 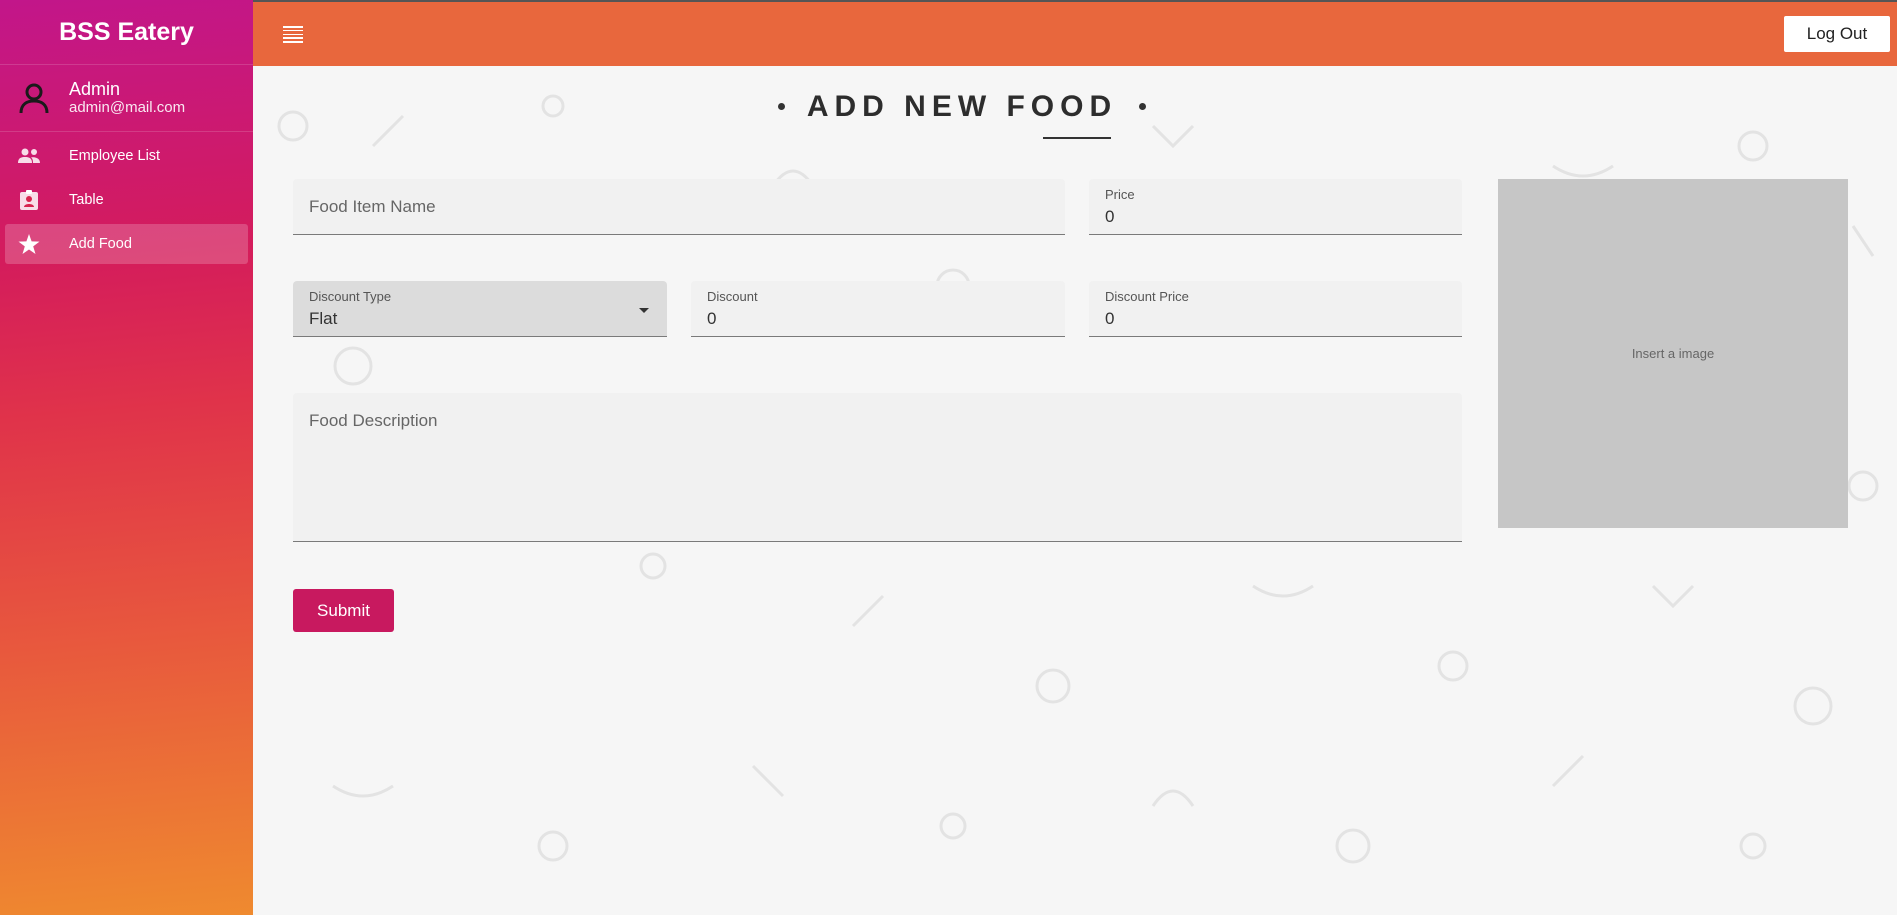 I want to click on clipboard-user-icon, so click(x=29, y=200).